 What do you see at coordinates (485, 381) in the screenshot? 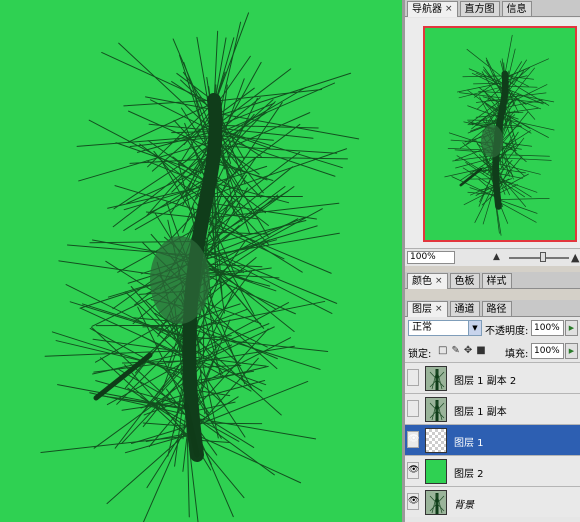
I see `layer-name: 图层 1 副本 2` at bounding box center [485, 381].